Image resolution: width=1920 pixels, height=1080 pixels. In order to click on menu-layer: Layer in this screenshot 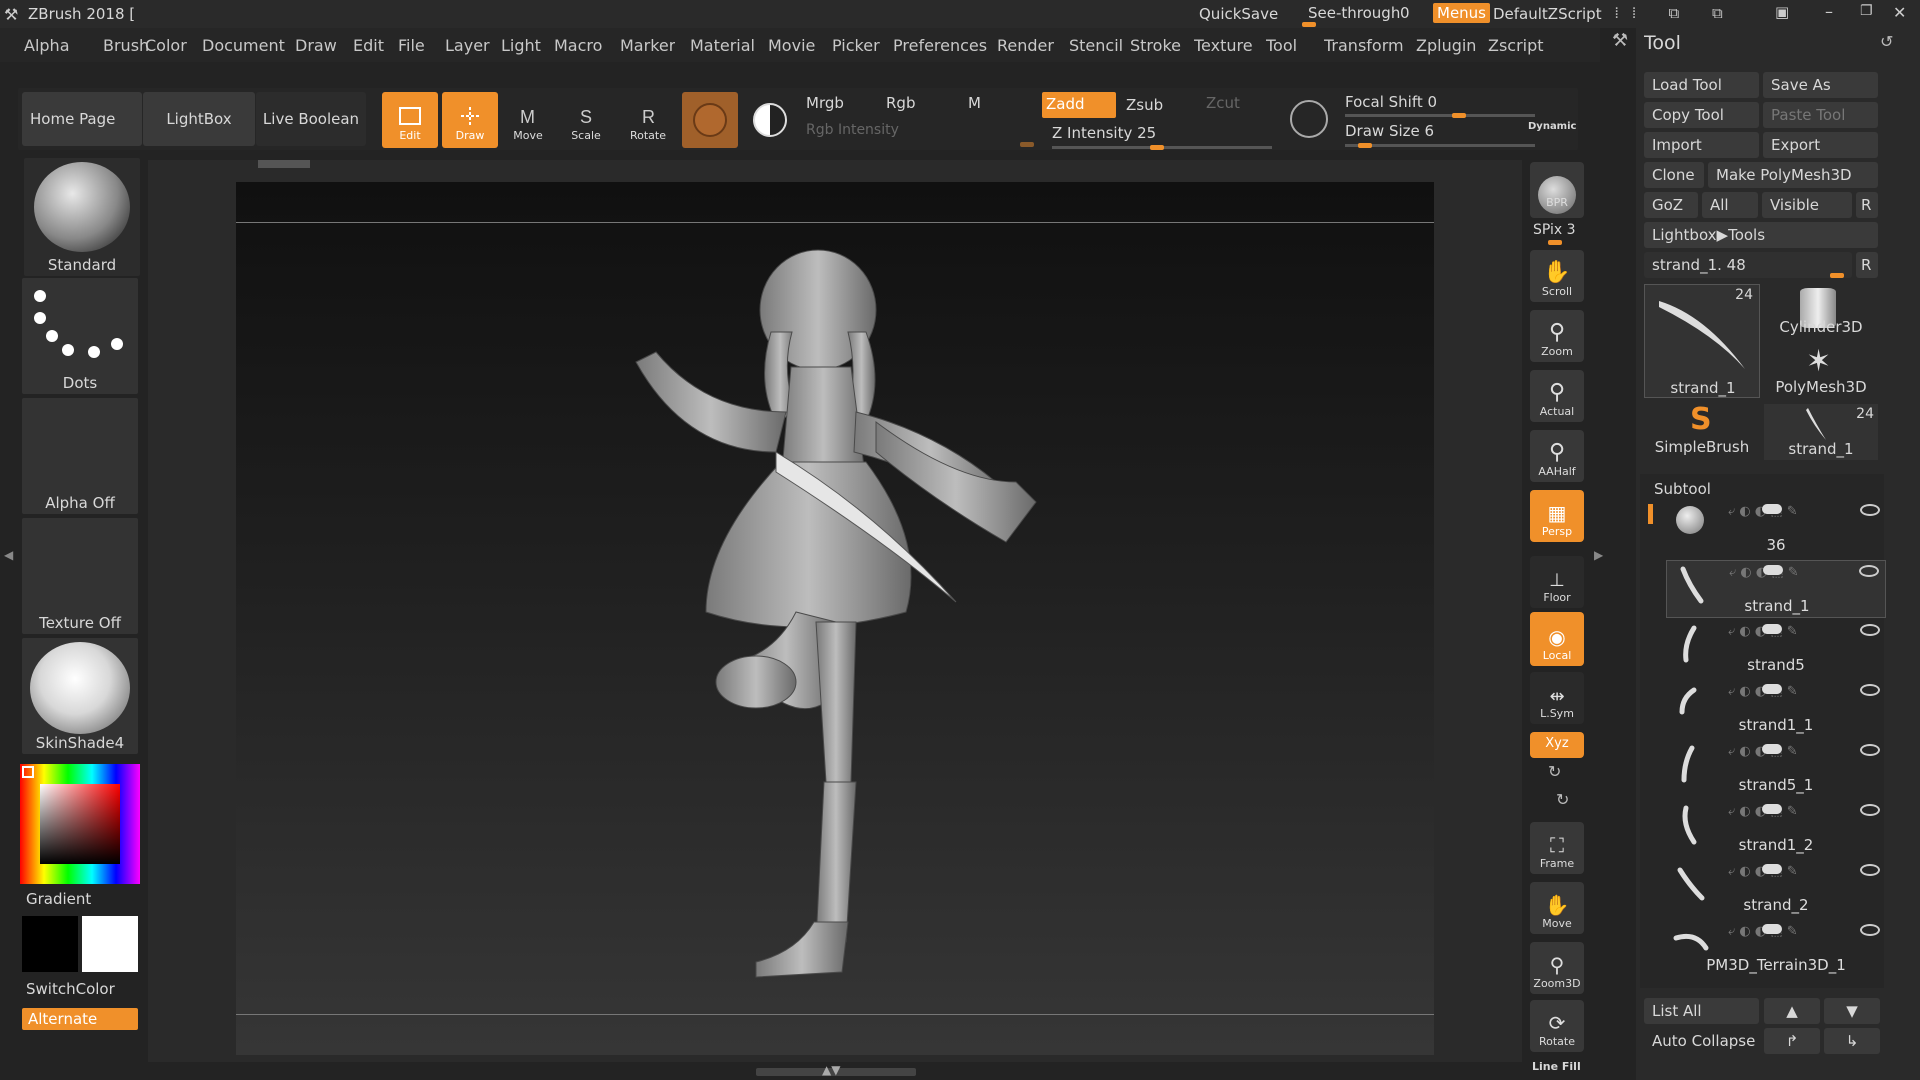, I will do `click(467, 45)`.